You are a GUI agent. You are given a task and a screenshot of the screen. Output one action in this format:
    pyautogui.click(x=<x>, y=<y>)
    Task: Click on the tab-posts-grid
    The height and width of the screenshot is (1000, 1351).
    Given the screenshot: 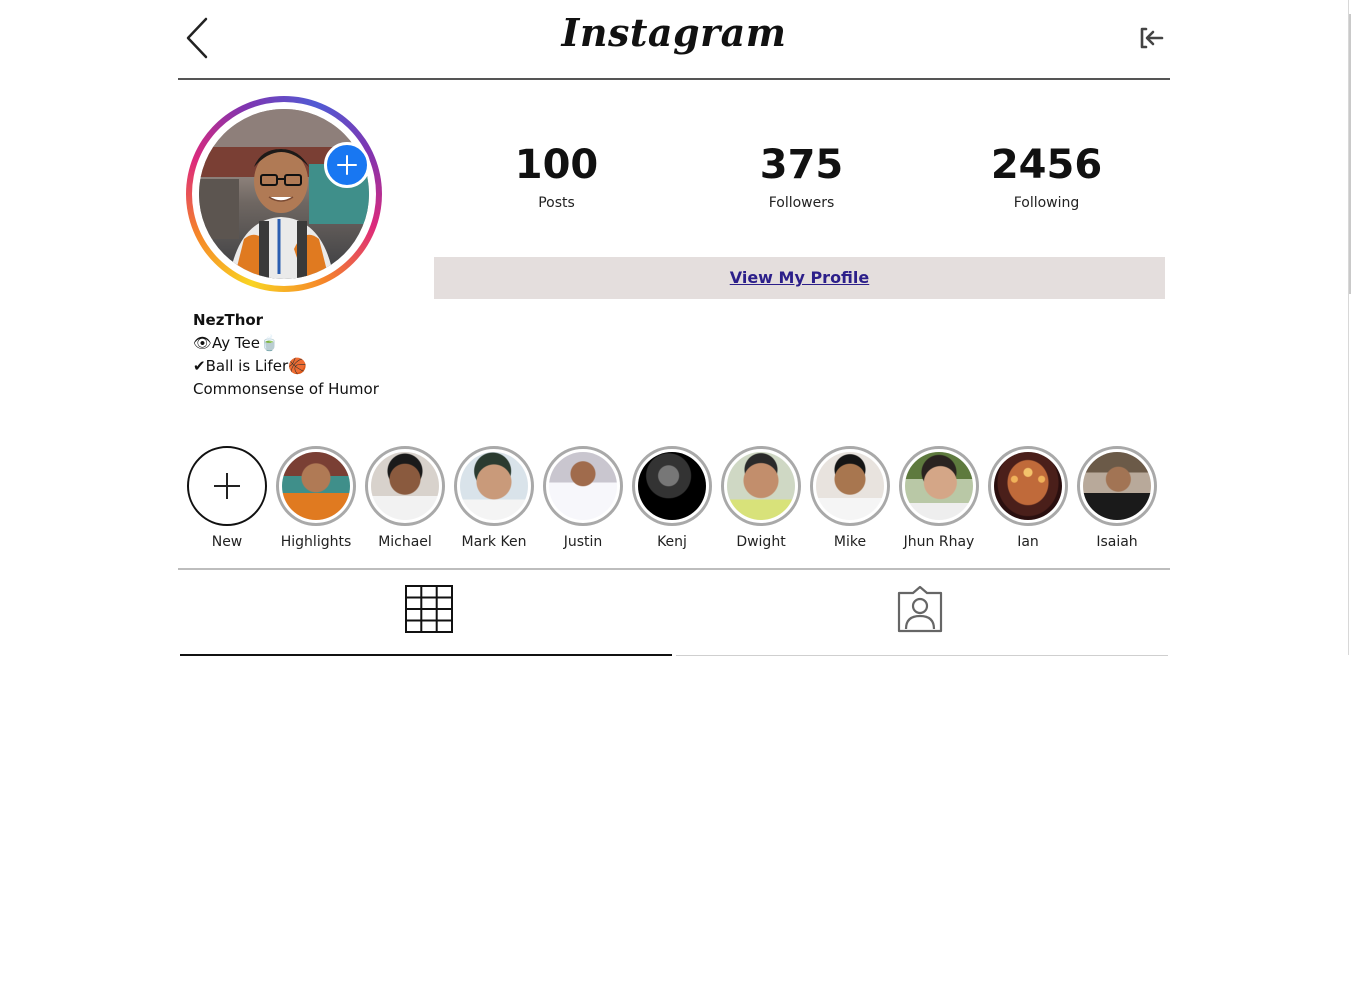 What is the action you would take?
    pyautogui.click(x=426, y=614)
    